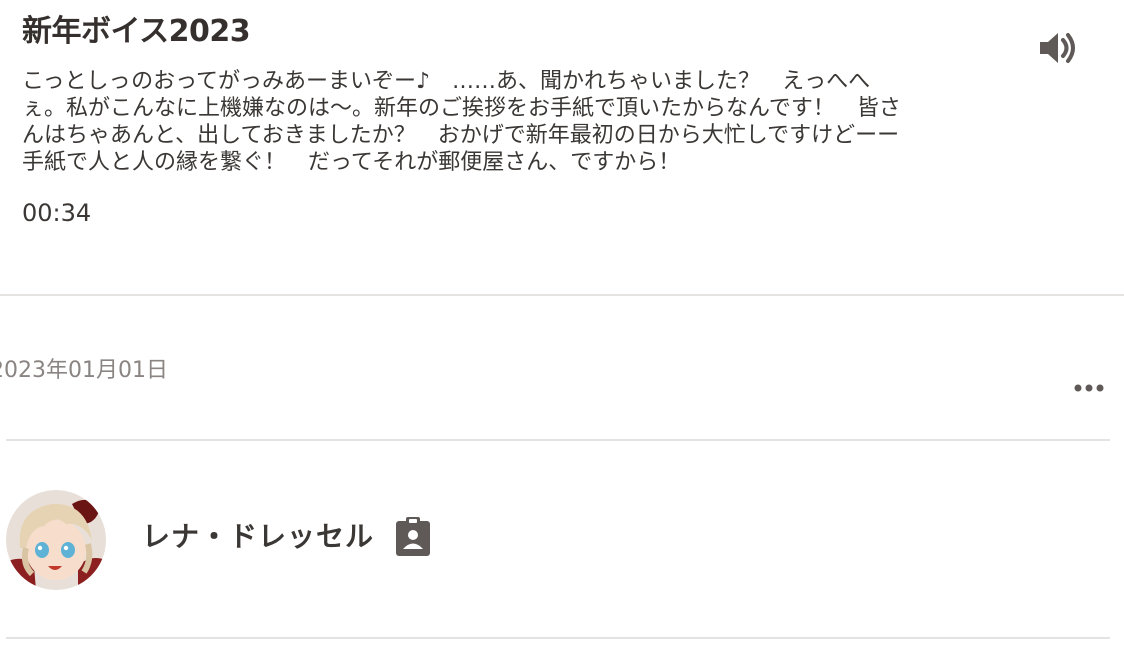  I want to click on more-options-button, so click(1090, 388).